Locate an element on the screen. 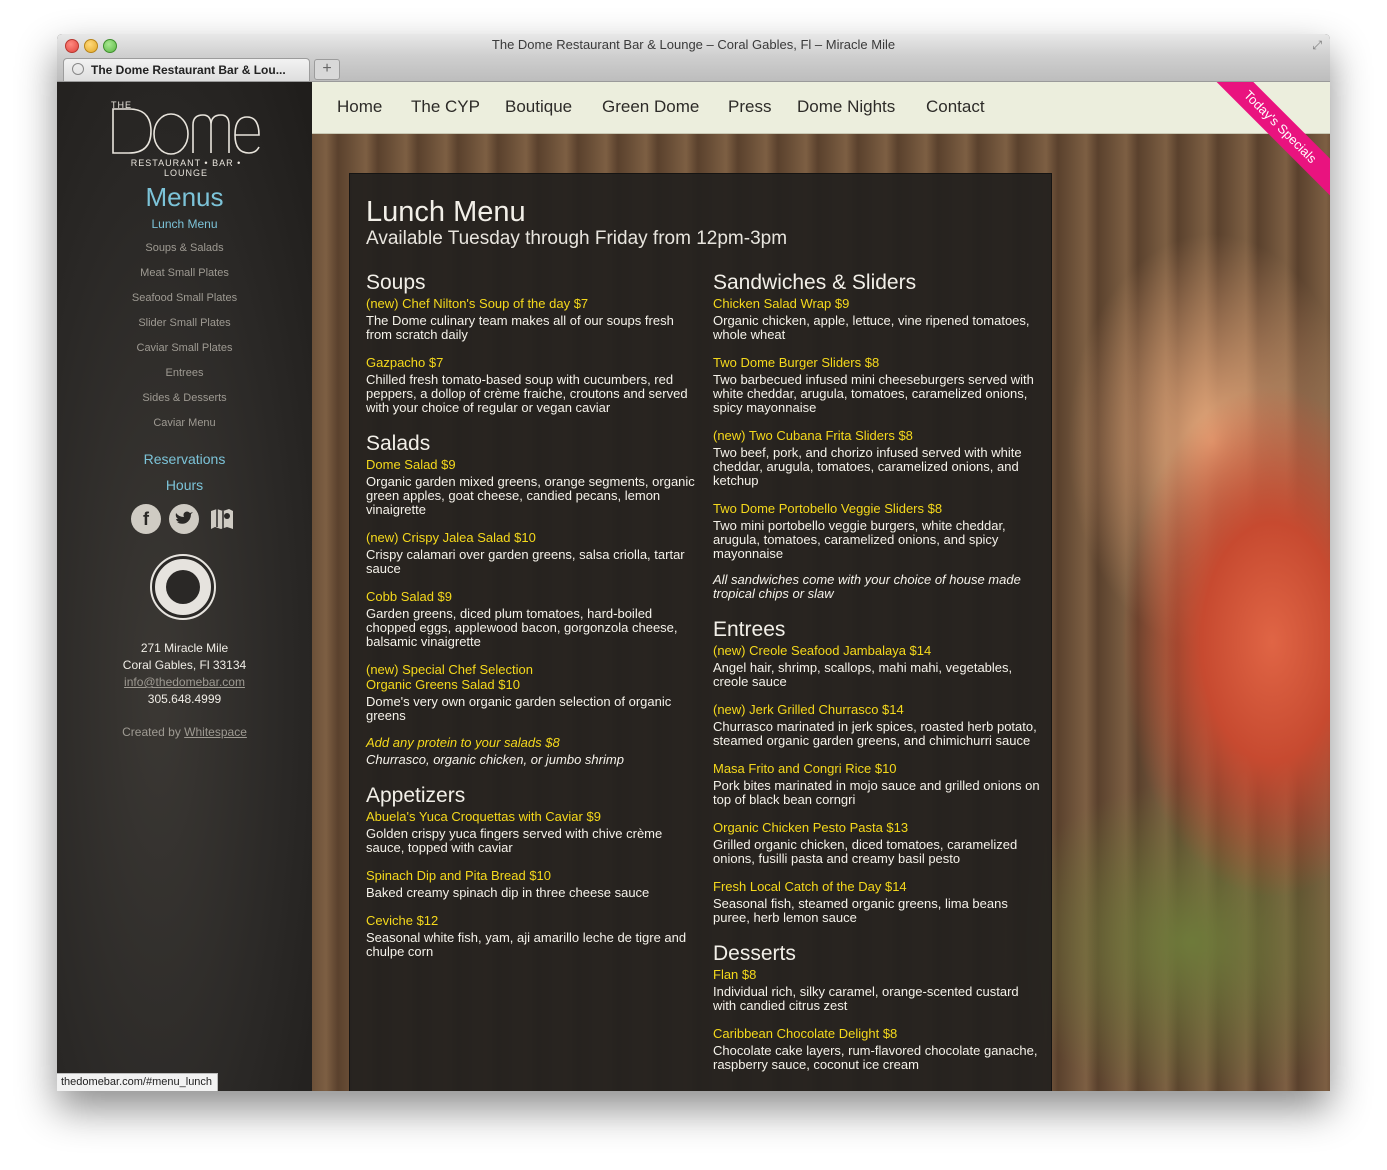  menu-title: Lunch Menu is located at coordinates (446, 212).